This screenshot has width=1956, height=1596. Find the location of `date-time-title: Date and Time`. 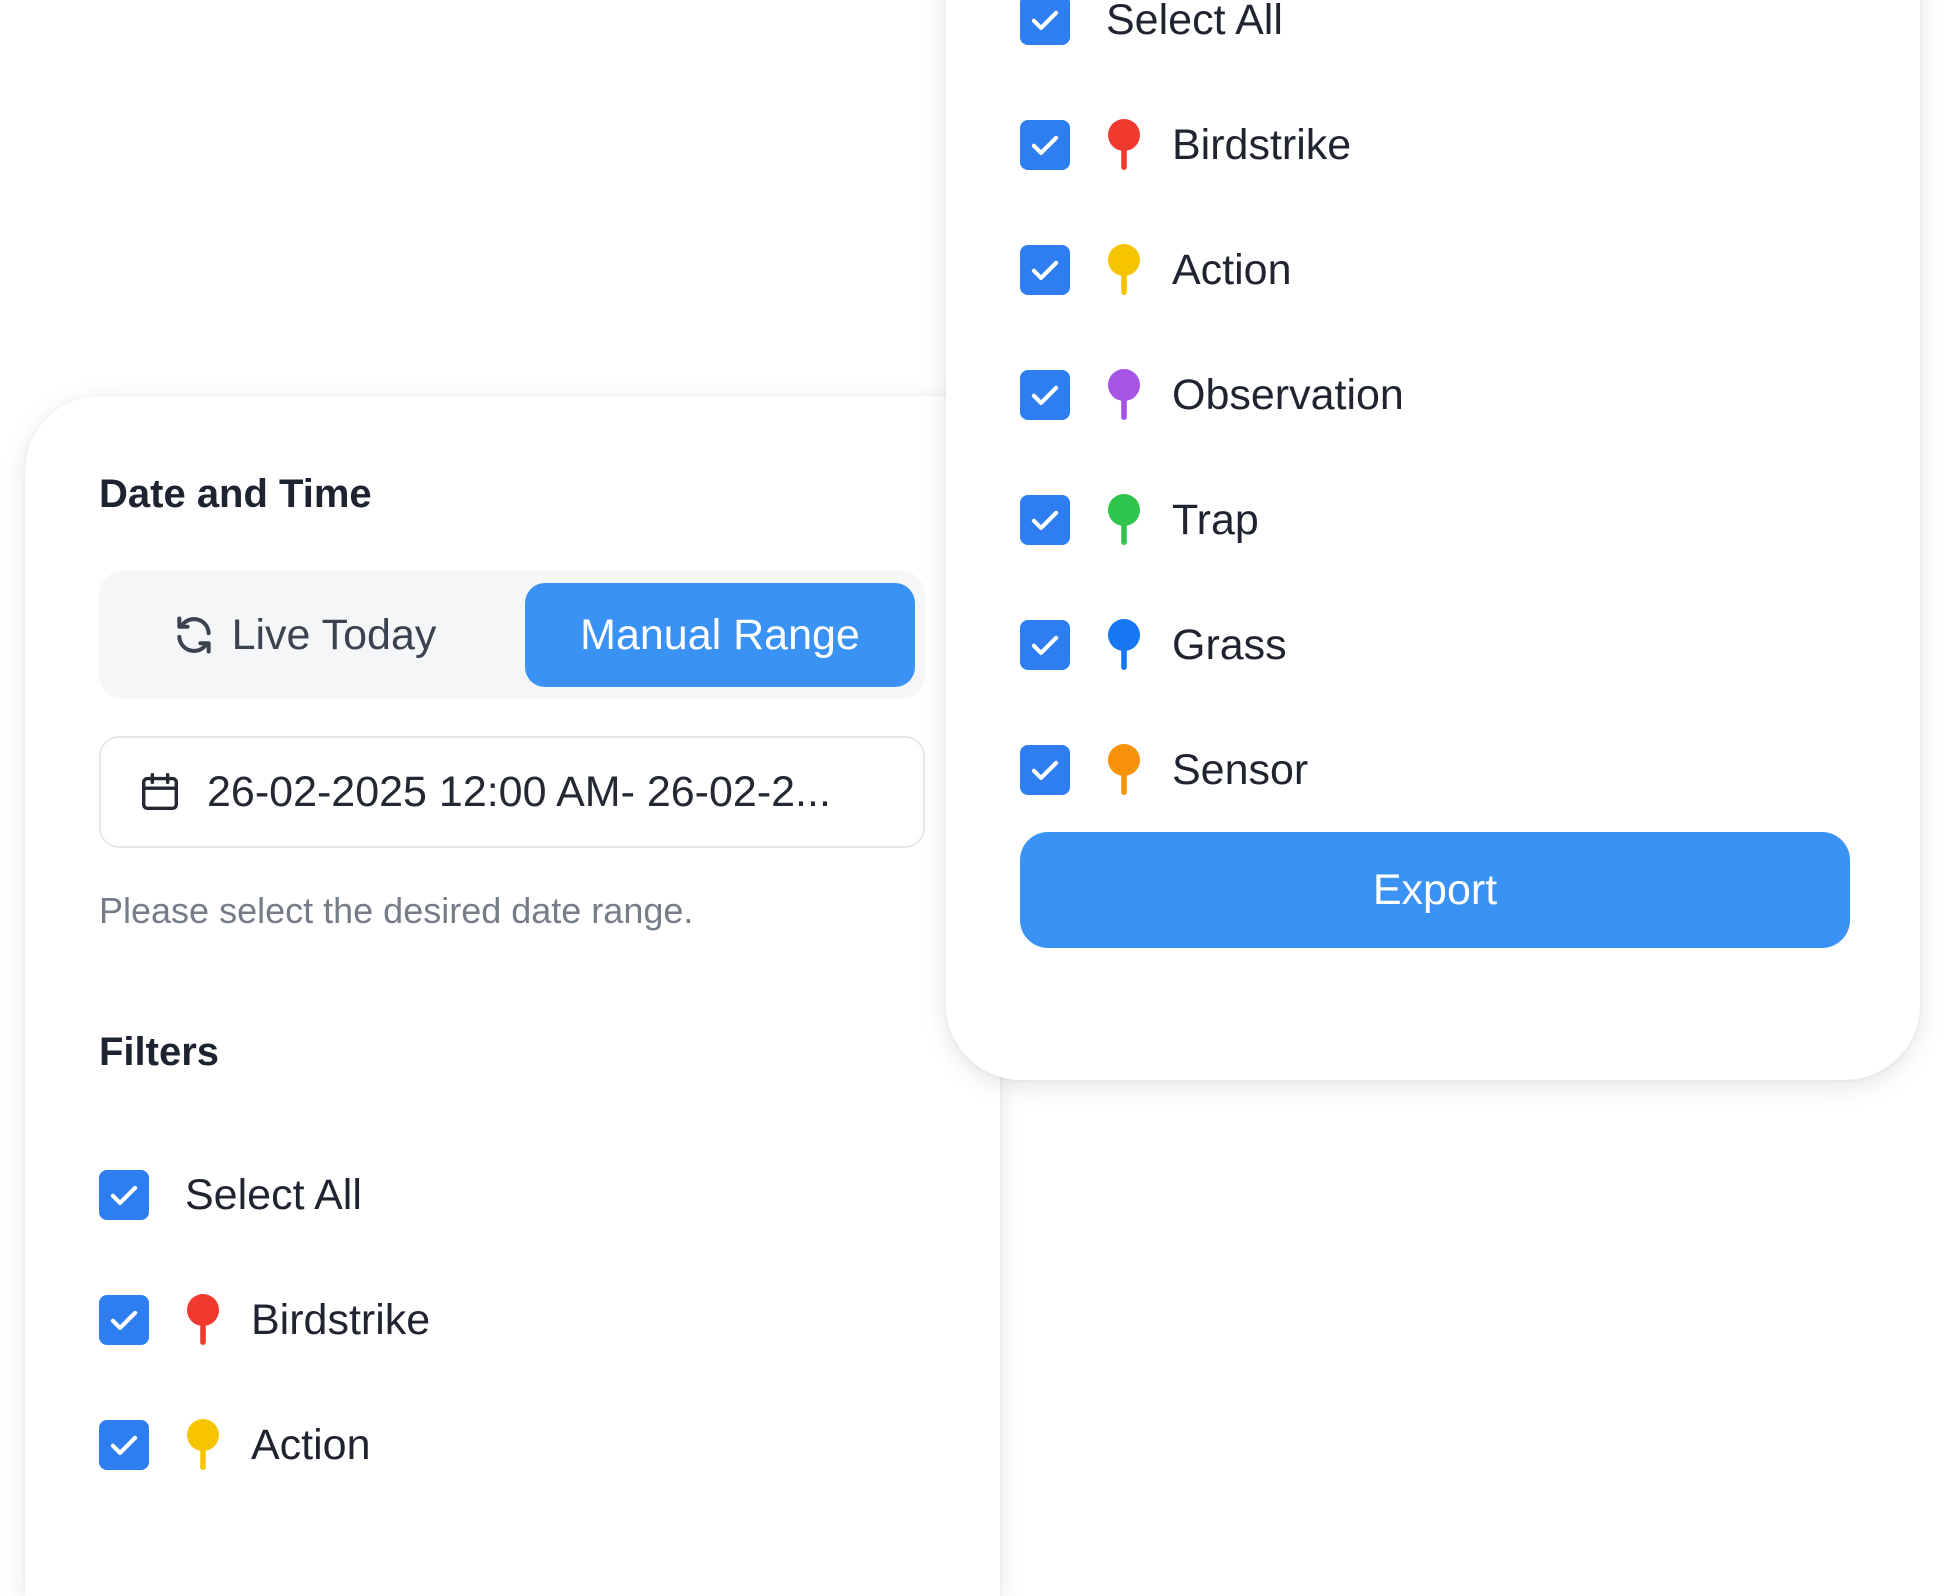

date-time-title: Date and Time is located at coordinates (235, 494).